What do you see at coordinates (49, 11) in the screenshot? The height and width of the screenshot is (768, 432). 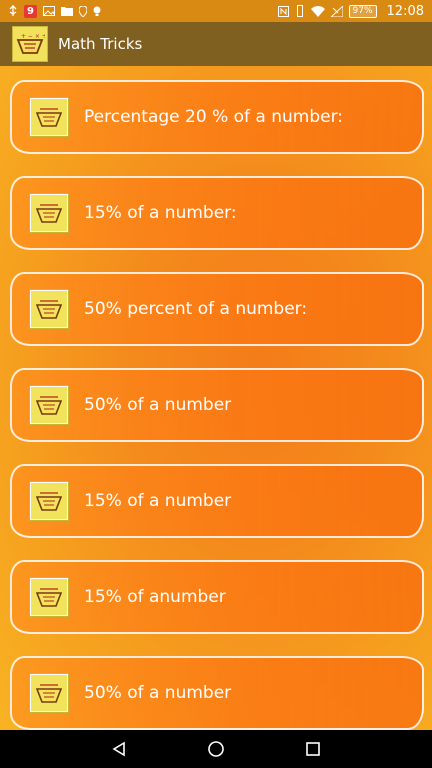 I see `image-icon` at bounding box center [49, 11].